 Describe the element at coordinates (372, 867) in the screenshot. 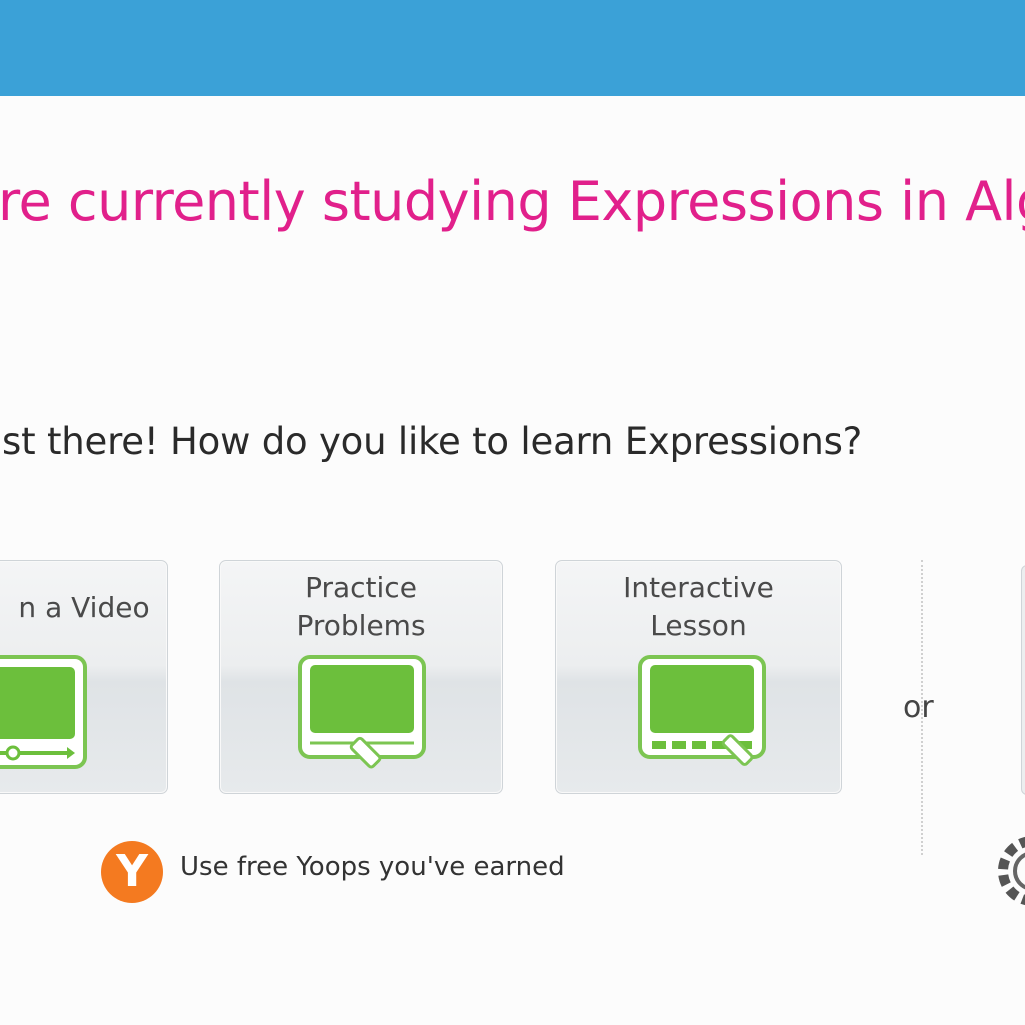

I see `use-yoops-link: Use free Yoops you've earned` at that location.